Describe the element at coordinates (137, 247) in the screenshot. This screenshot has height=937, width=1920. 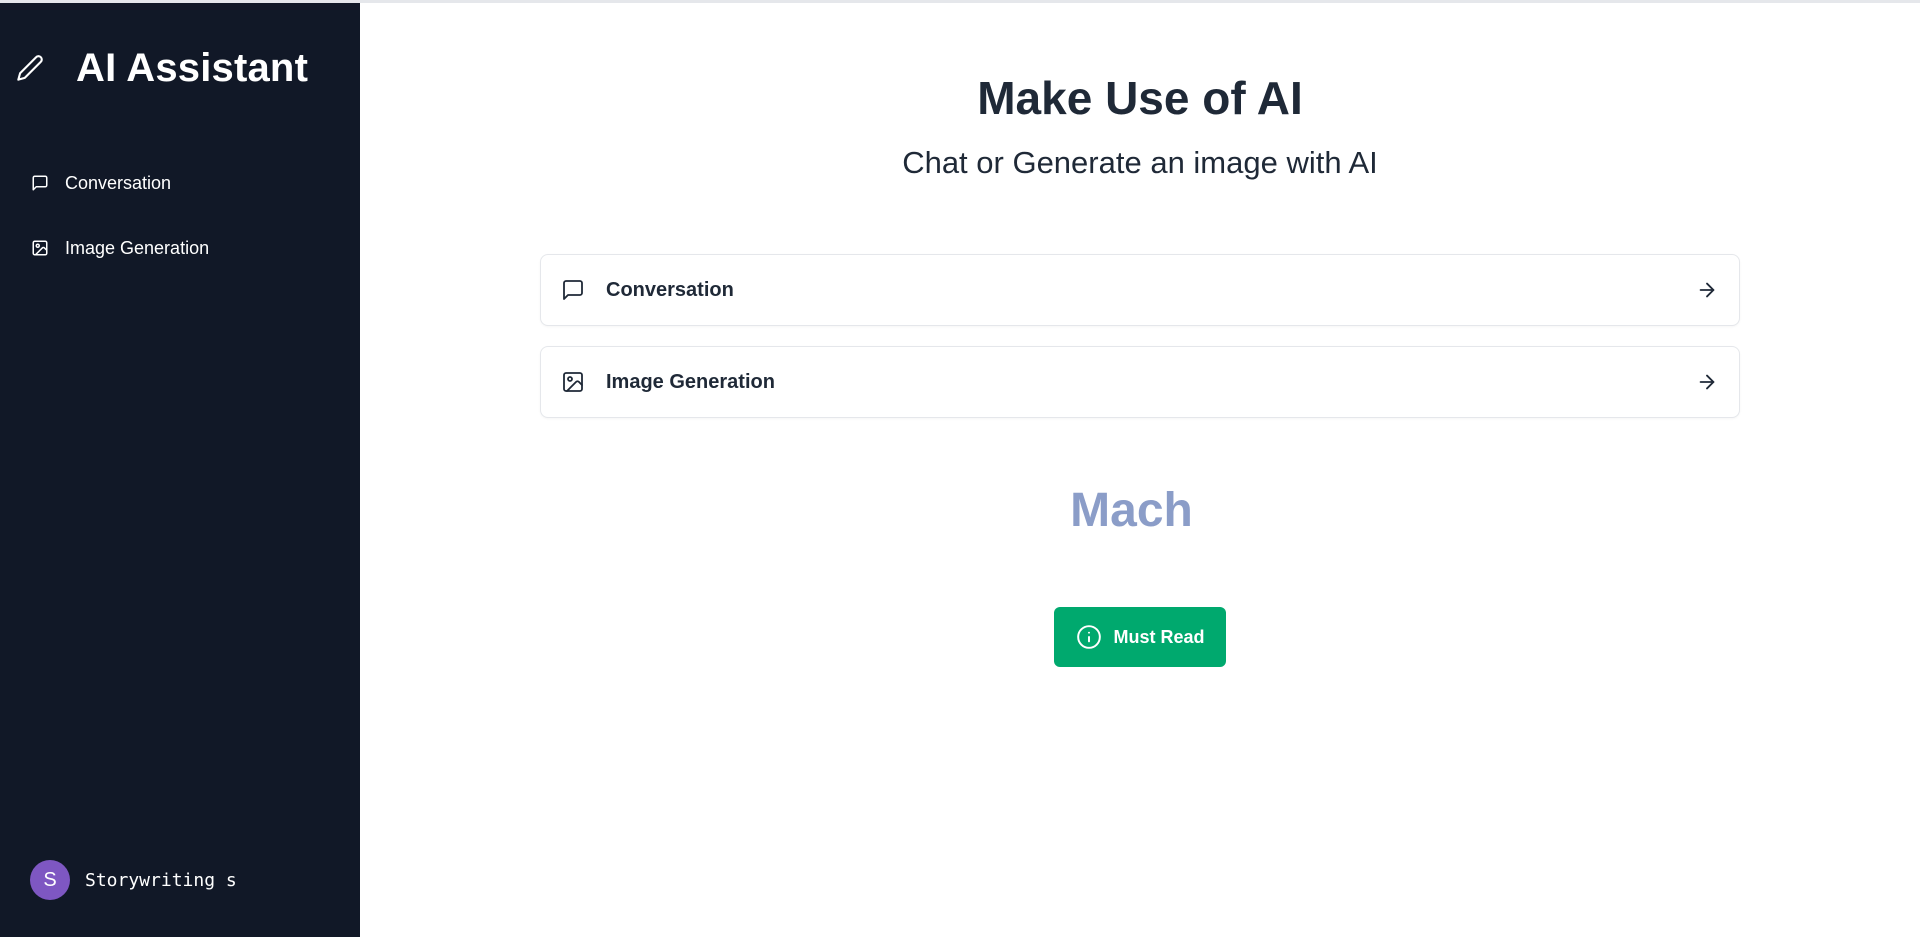
I see `sidebar-item-label: Image Generation` at that location.